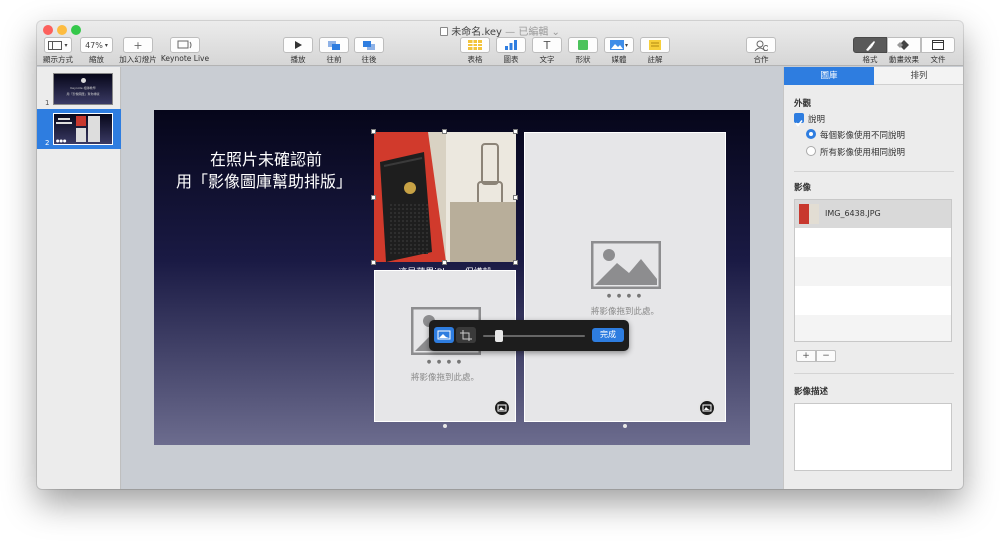 This screenshot has width=1000, height=542. I want to click on comment-label: 註解, so click(655, 59).